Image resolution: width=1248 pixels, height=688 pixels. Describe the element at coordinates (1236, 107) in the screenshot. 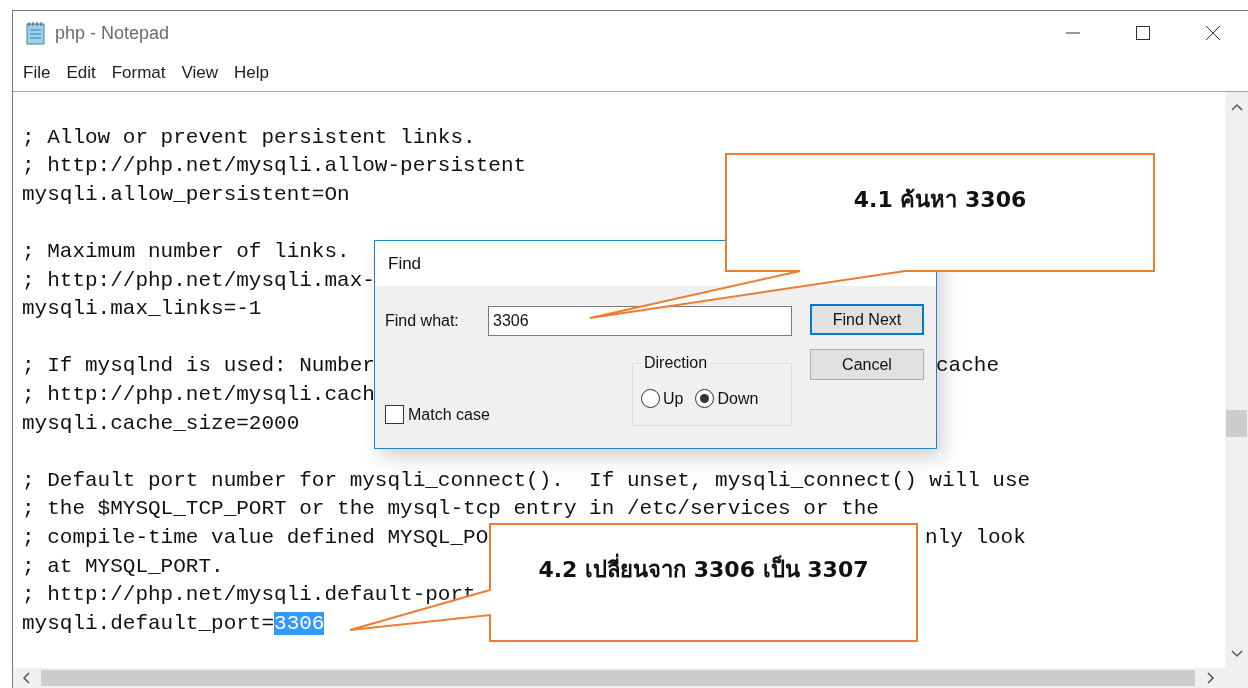

I see `scroll-up-icon` at that location.